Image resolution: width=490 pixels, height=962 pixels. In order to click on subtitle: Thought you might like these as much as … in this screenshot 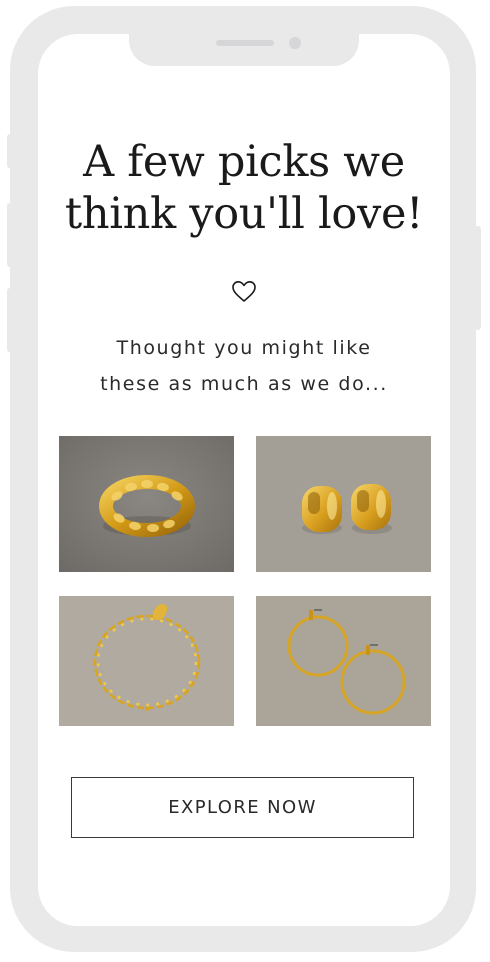, I will do `click(244, 366)`.